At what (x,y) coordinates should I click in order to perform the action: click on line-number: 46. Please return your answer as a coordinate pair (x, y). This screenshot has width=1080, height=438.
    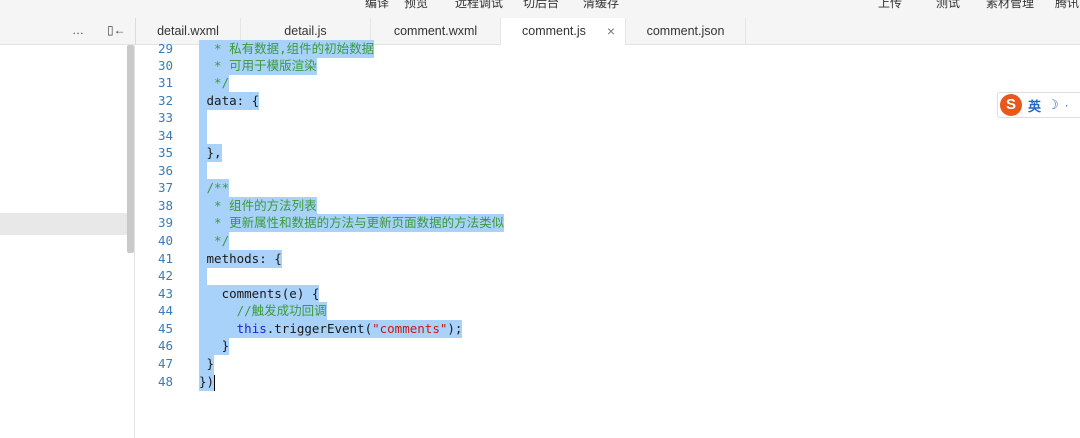
    Looking at the image, I should click on (165, 345).